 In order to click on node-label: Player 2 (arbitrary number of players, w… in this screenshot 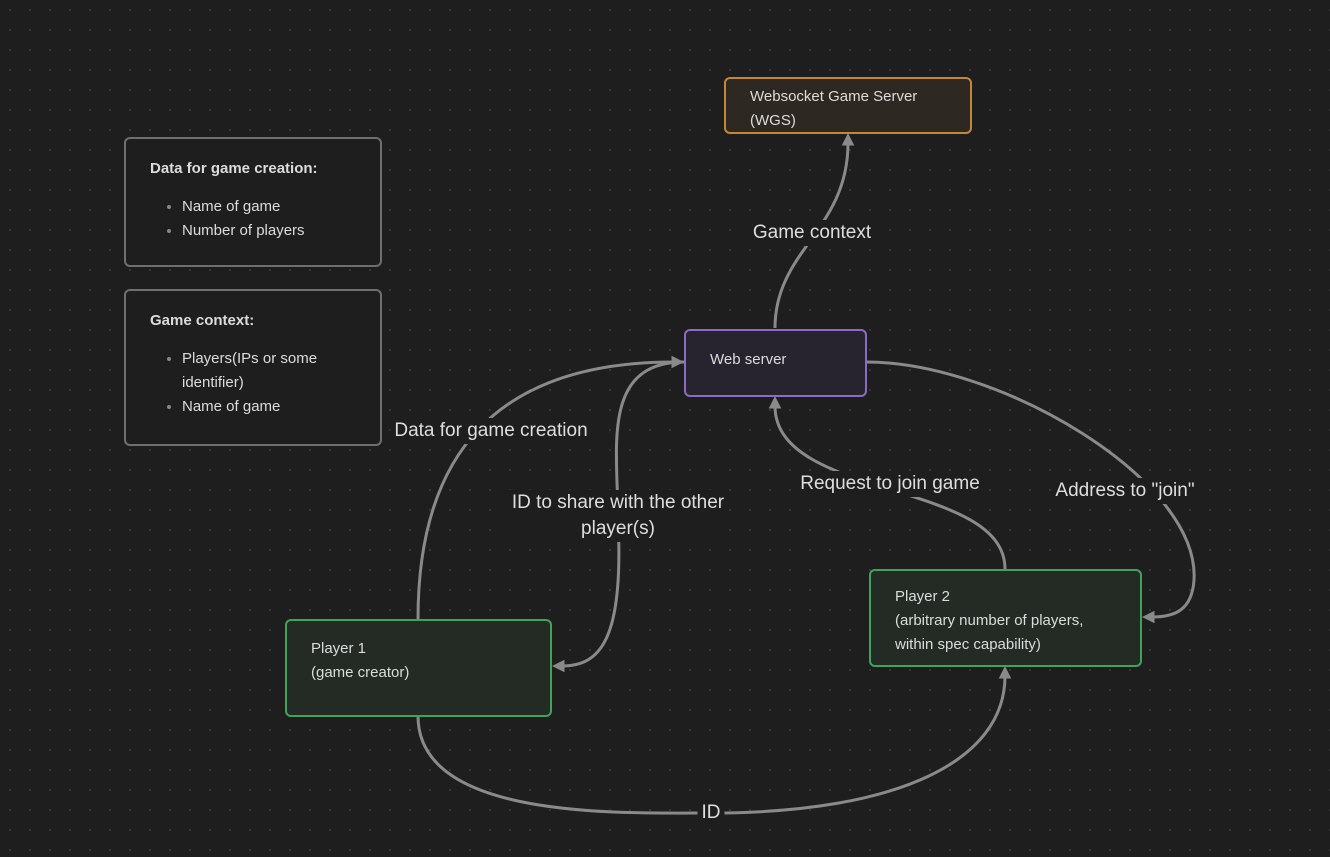, I will do `click(989, 620)`.